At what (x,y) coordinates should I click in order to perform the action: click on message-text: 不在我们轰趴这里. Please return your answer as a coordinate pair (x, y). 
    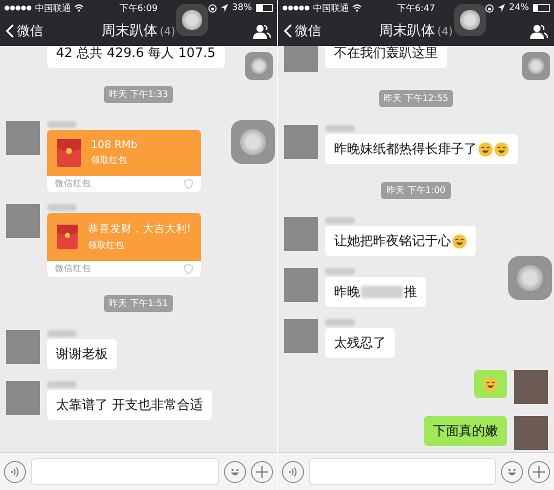
    Looking at the image, I should click on (386, 54).